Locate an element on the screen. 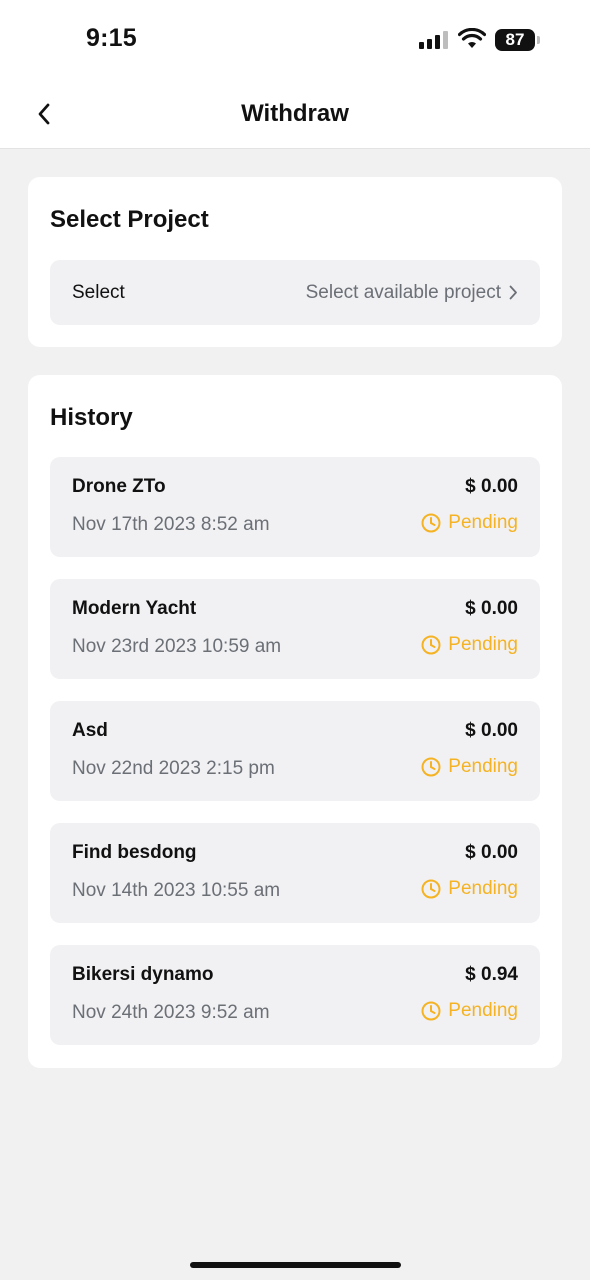 Image resolution: width=590 pixels, height=1280 pixels. select-placeholder: Select available project is located at coordinates (403, 292).